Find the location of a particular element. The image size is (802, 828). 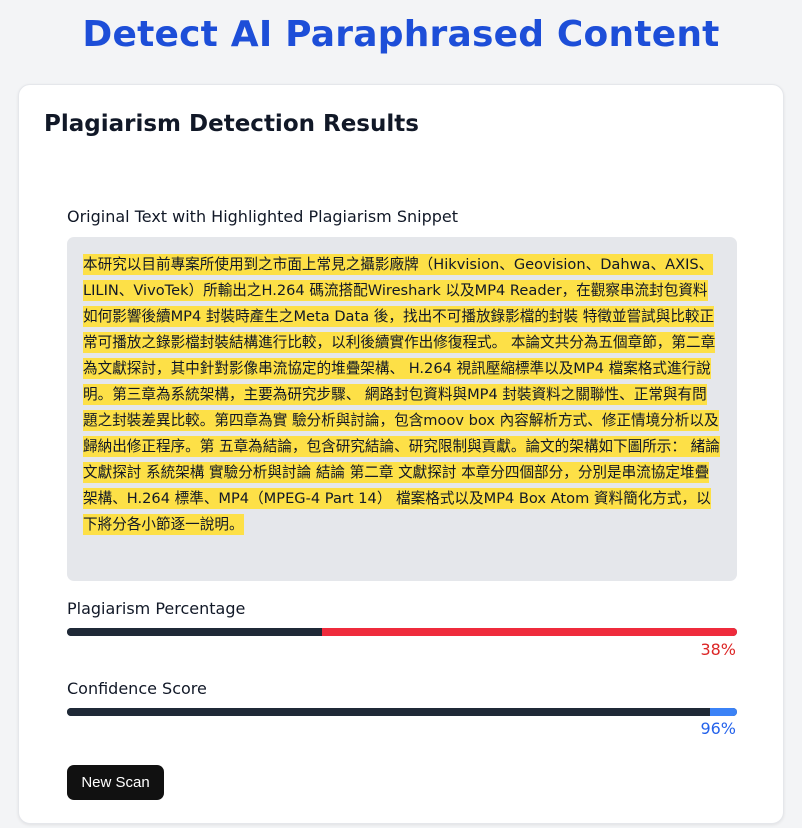

results-title: Plagiarism Detection Results is located at coordinates (231, 124).